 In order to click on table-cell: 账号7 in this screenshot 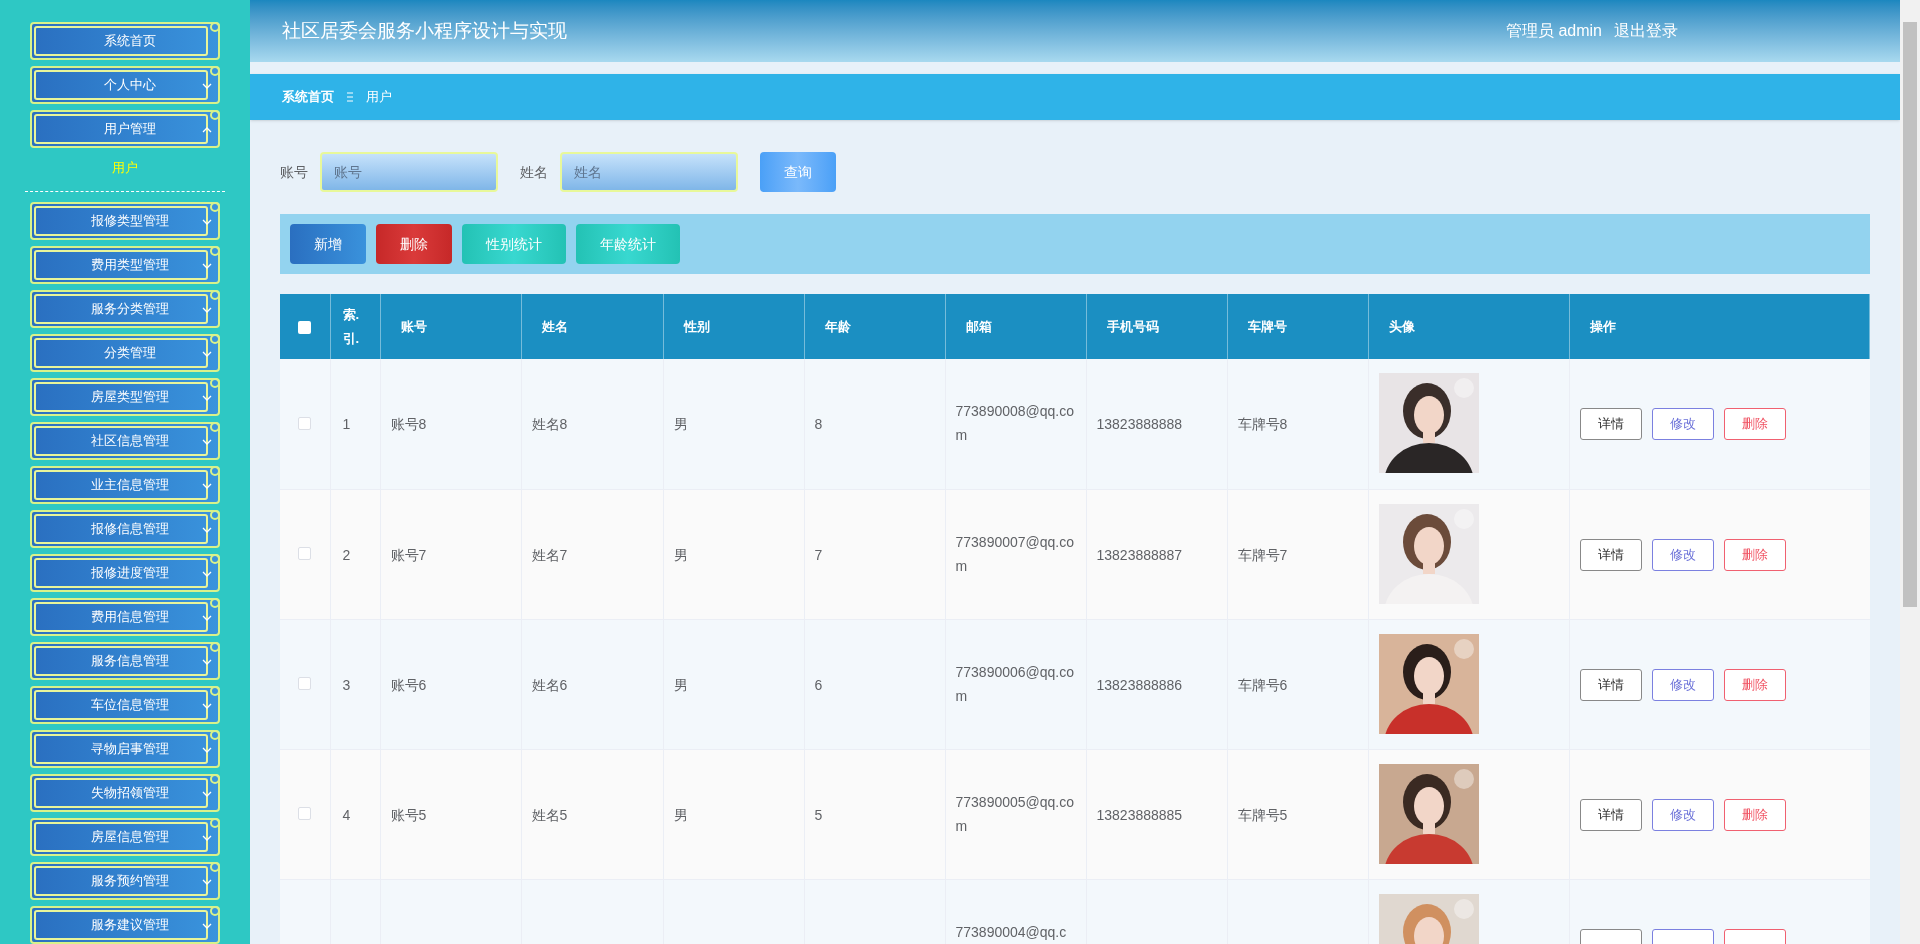, I will do `click(408, 554)`.